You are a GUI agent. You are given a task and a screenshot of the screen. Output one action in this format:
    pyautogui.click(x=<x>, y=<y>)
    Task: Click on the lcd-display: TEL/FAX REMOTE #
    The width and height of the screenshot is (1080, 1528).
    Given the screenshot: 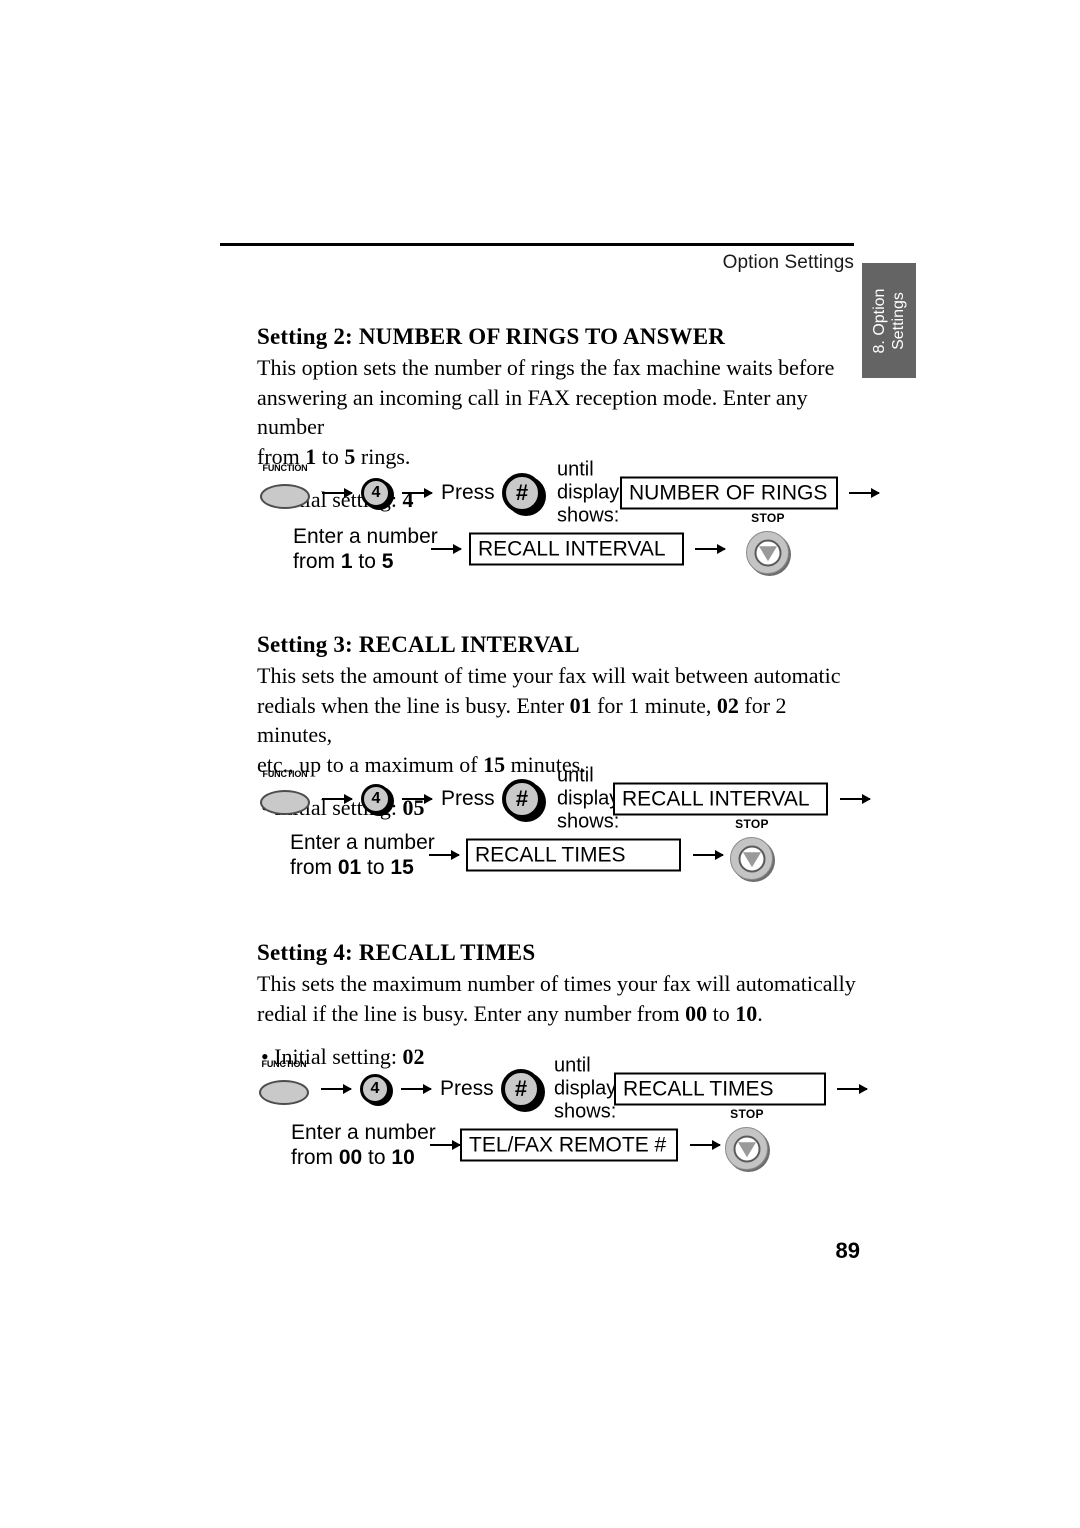 What is the action you would take?
    pyautogui.click(x=569, y=1145)
    